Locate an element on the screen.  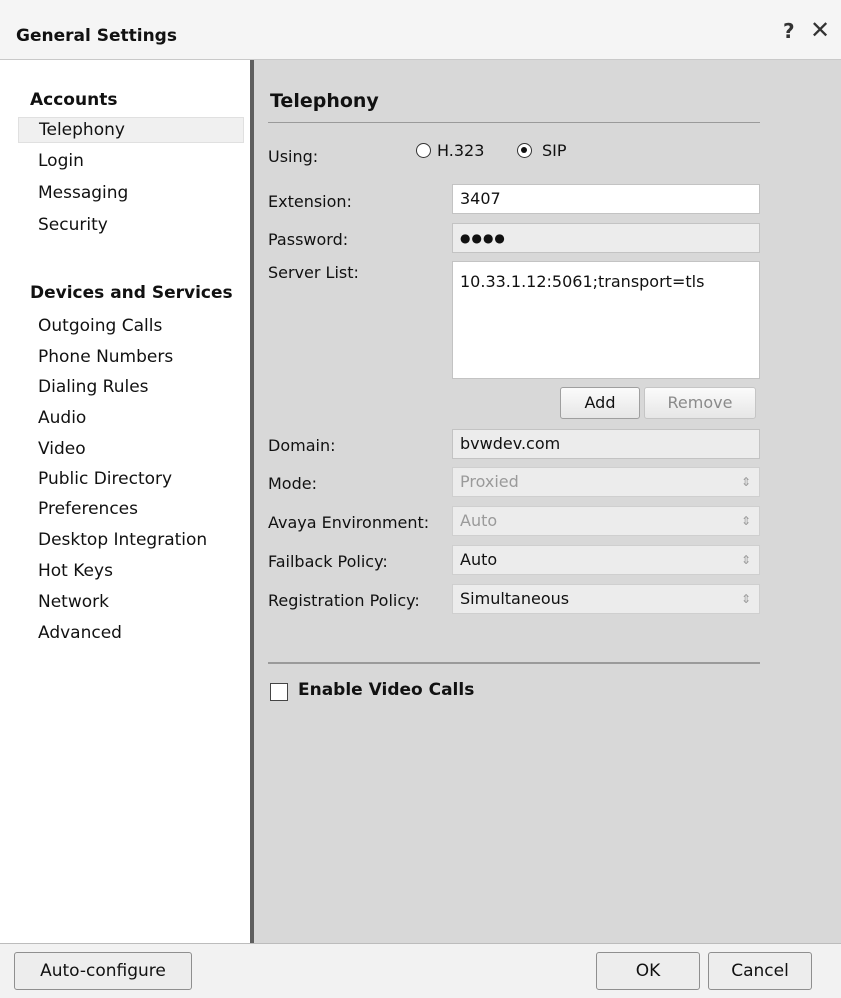
radio-sip is located at coordinates (524, 150).